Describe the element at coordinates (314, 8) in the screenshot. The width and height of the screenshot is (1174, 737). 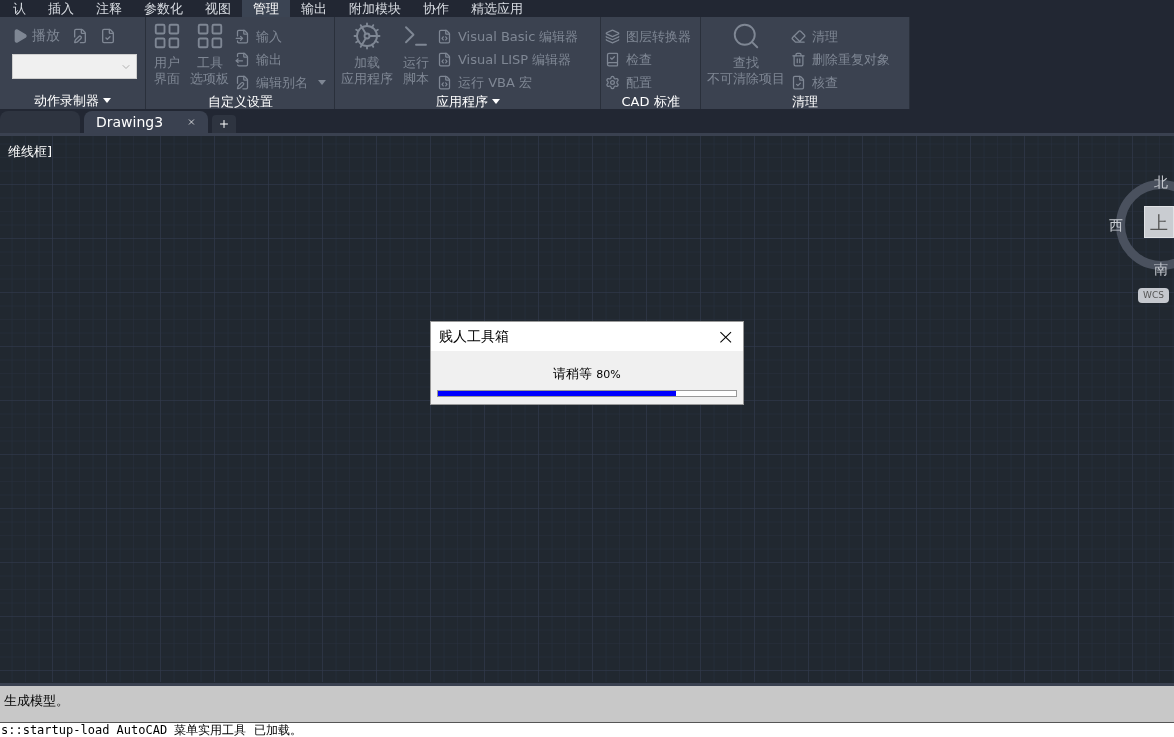
I see `menu-tab: 输出` at that location.